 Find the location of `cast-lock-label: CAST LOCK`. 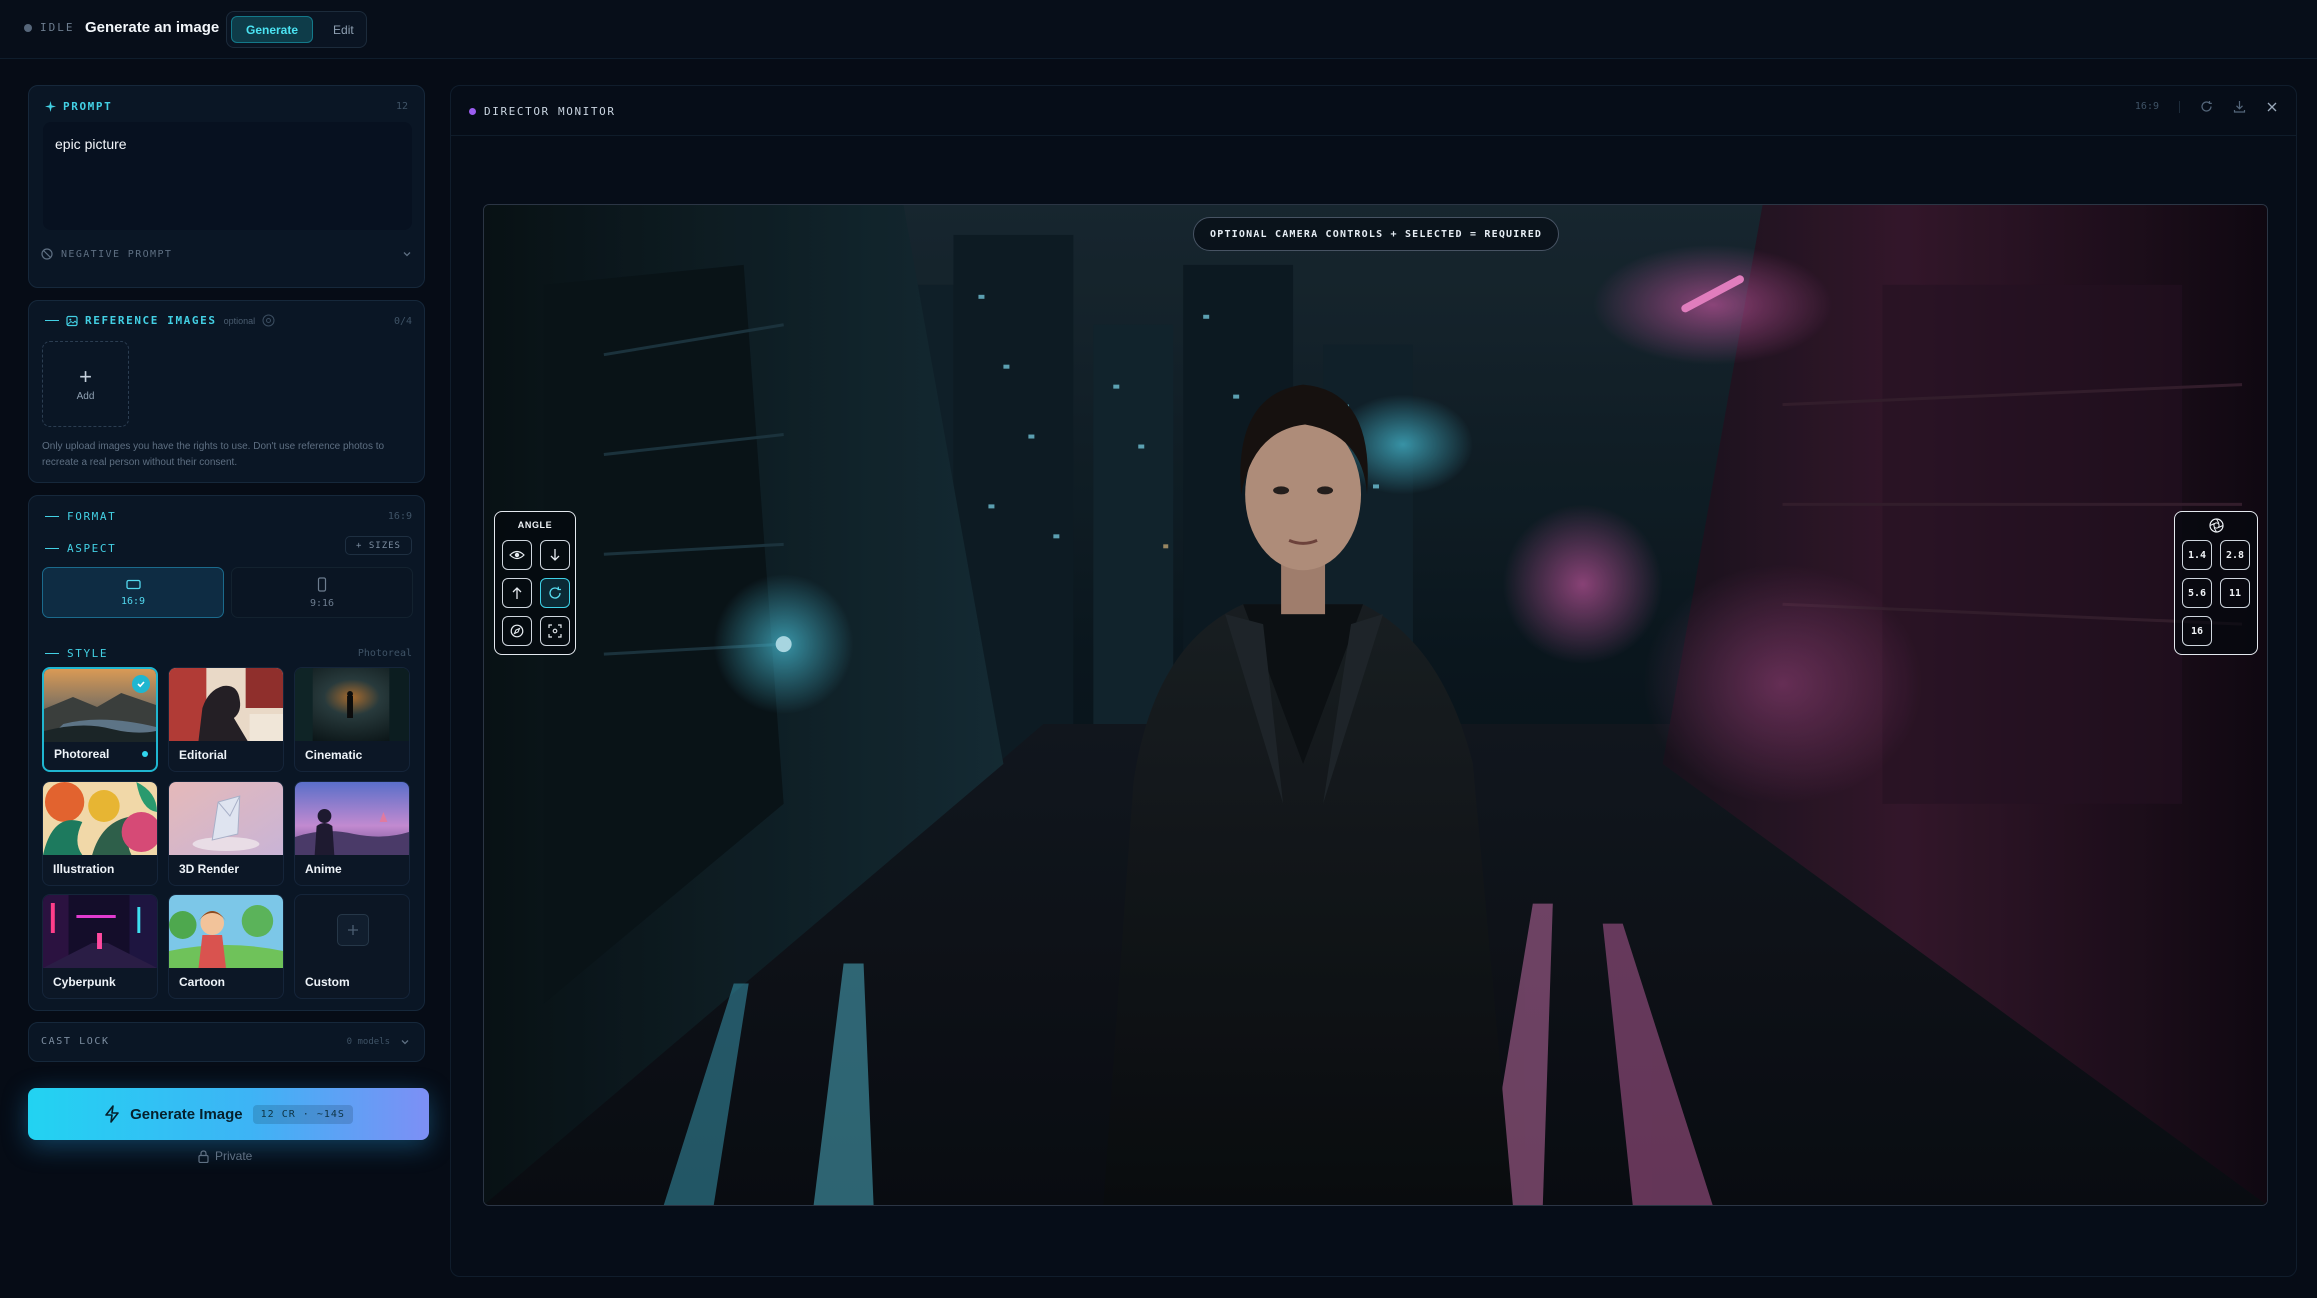

cast-lock-label: CAST LOCK is located at coordinates (75, 1041).